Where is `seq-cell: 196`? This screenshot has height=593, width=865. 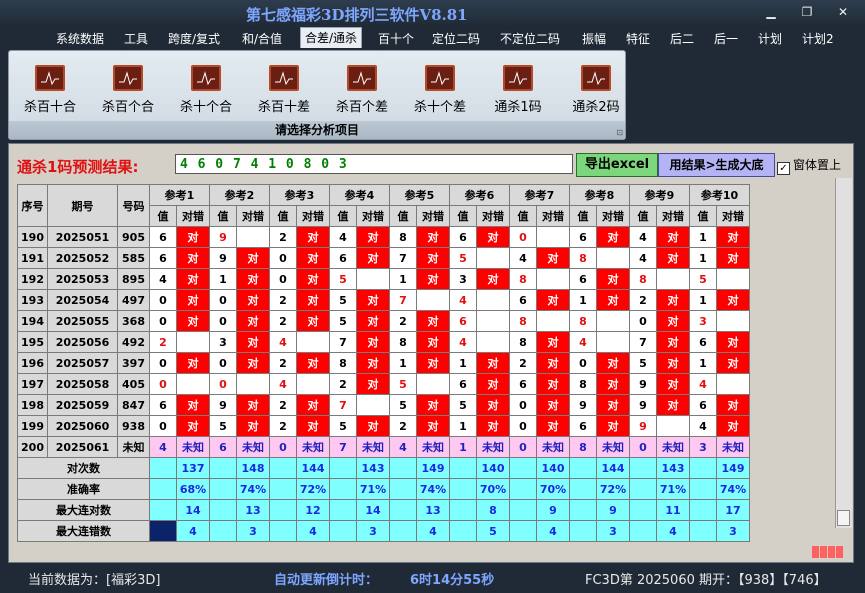
seq-cell: 196 is located at coordinates (32, 363).